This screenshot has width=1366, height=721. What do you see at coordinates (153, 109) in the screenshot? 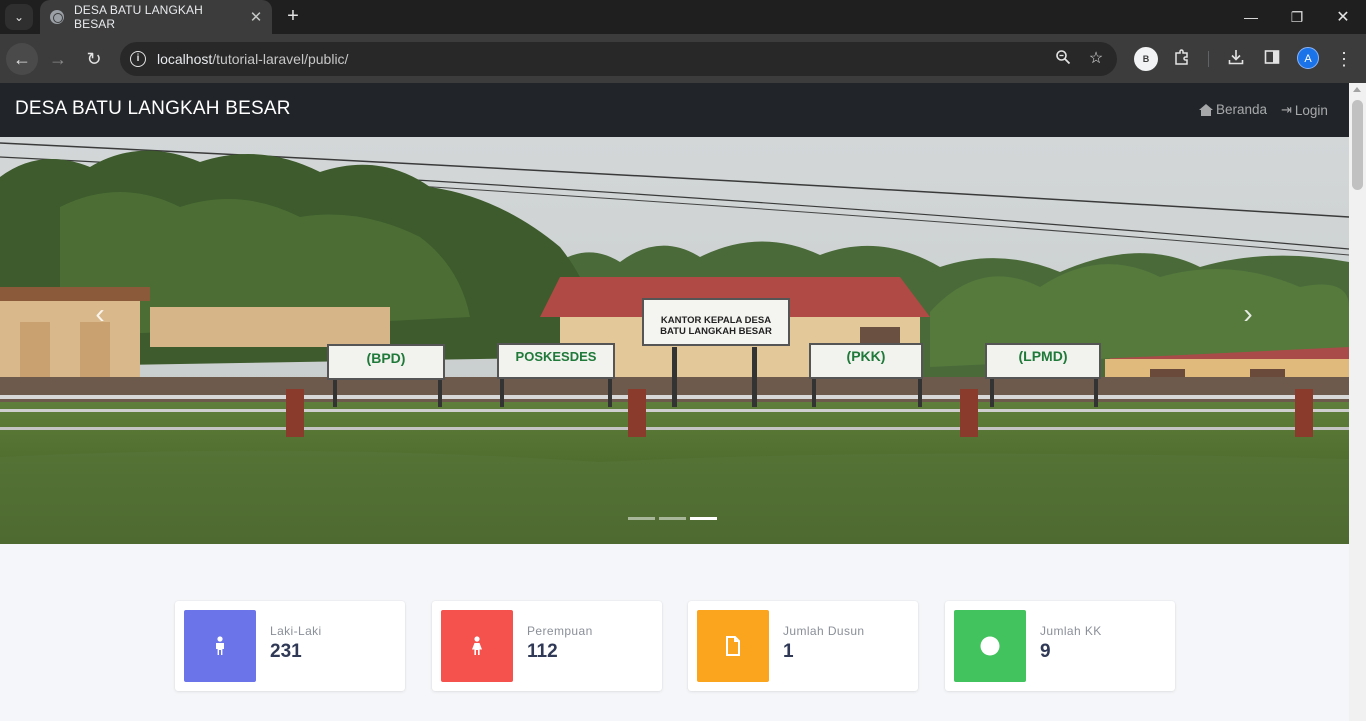
I see `site-brand: DESA BATU LANGKAH BESAR` at bounding box center [153, 109].